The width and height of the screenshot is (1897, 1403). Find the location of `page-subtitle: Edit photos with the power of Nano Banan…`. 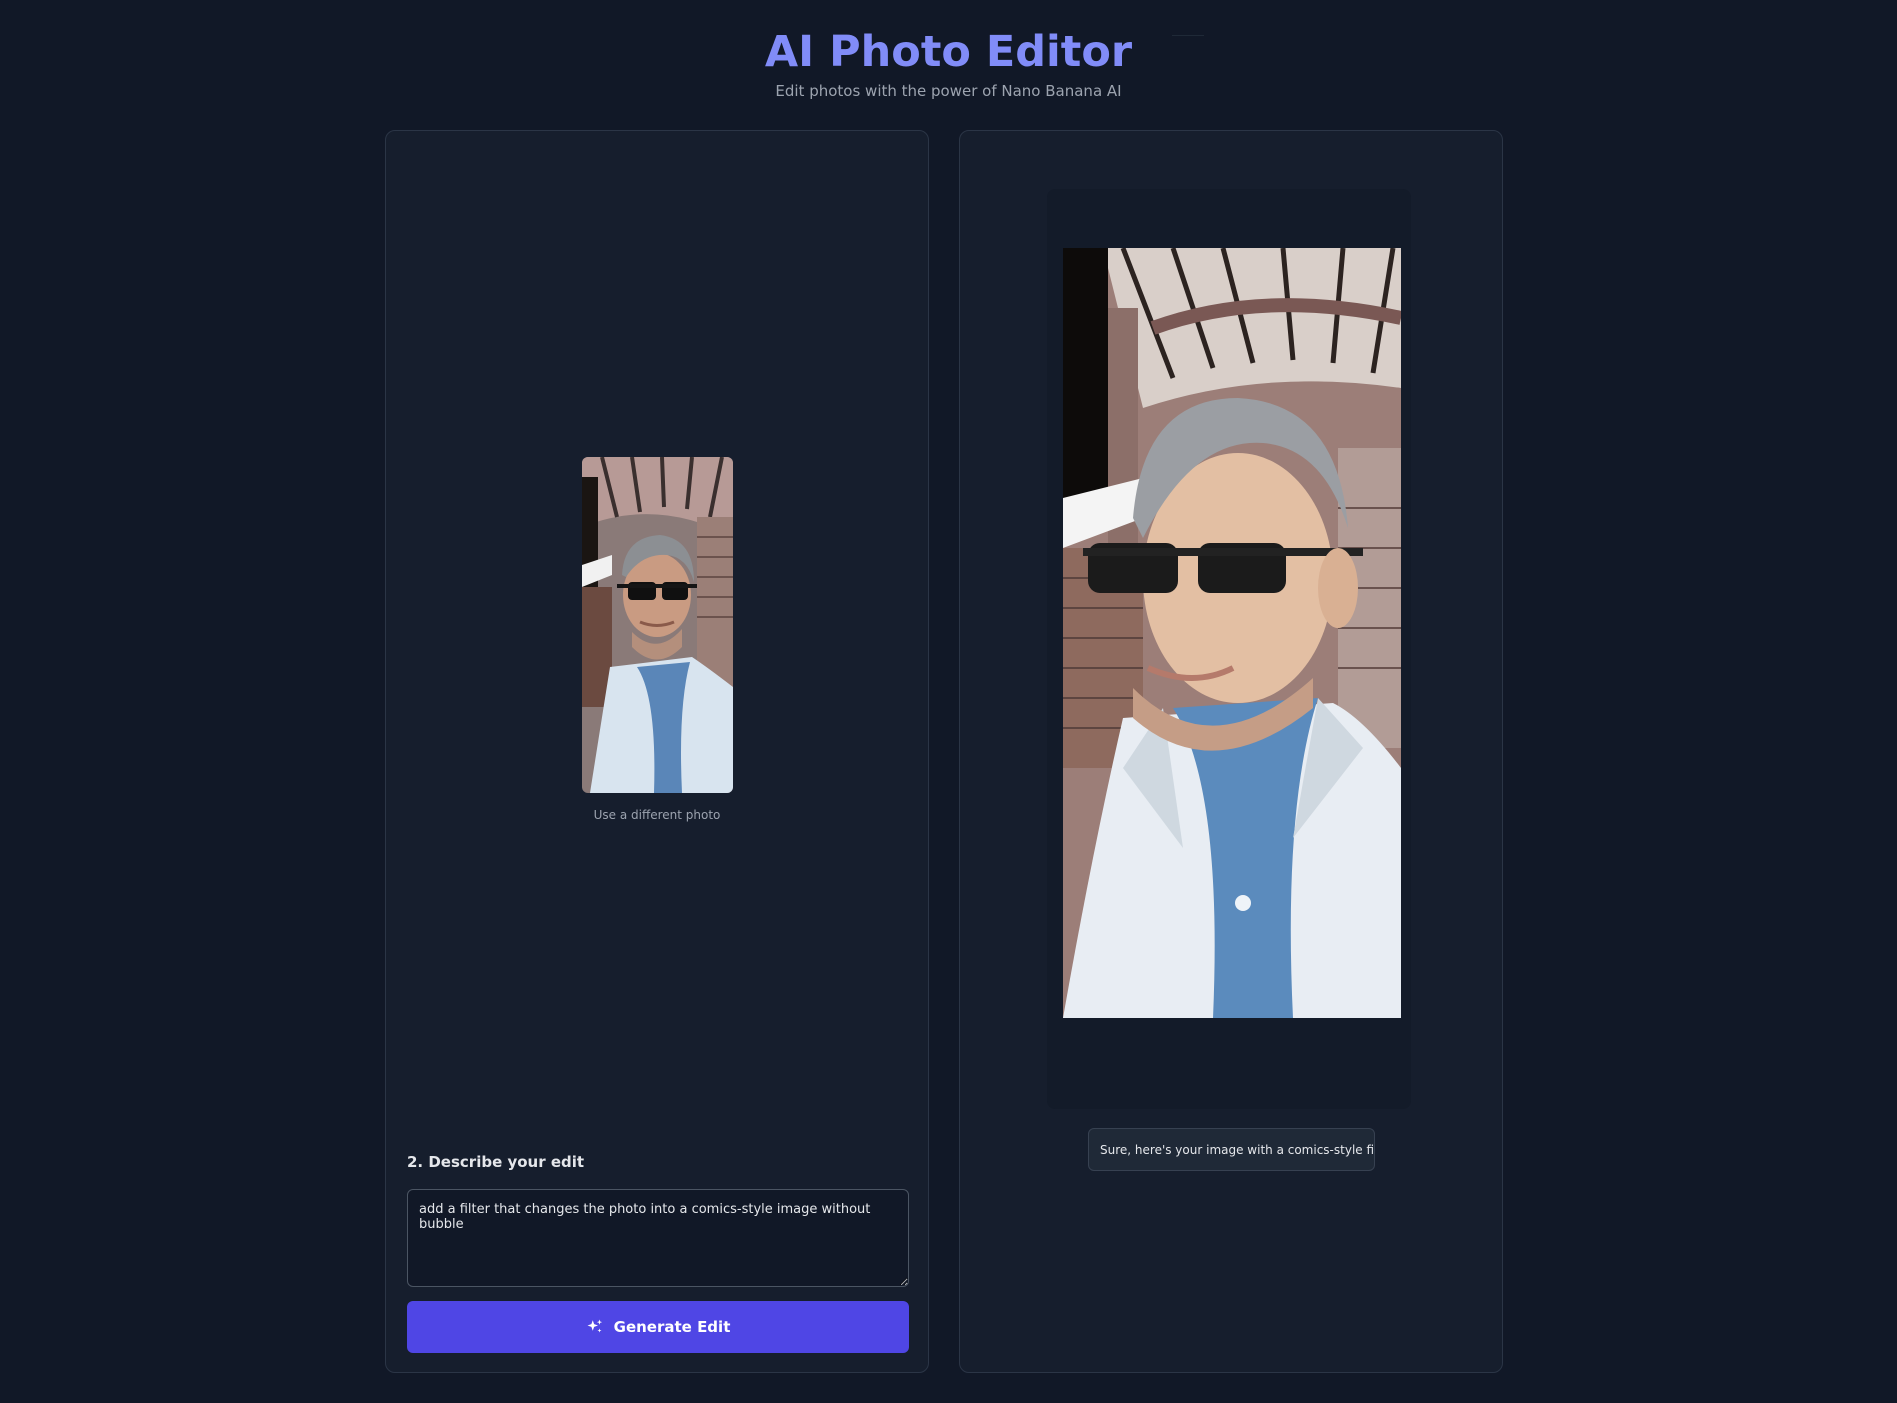

page-subtitle: Edit photos with the power of Nano Banan… is located at coordinates (948, 91).